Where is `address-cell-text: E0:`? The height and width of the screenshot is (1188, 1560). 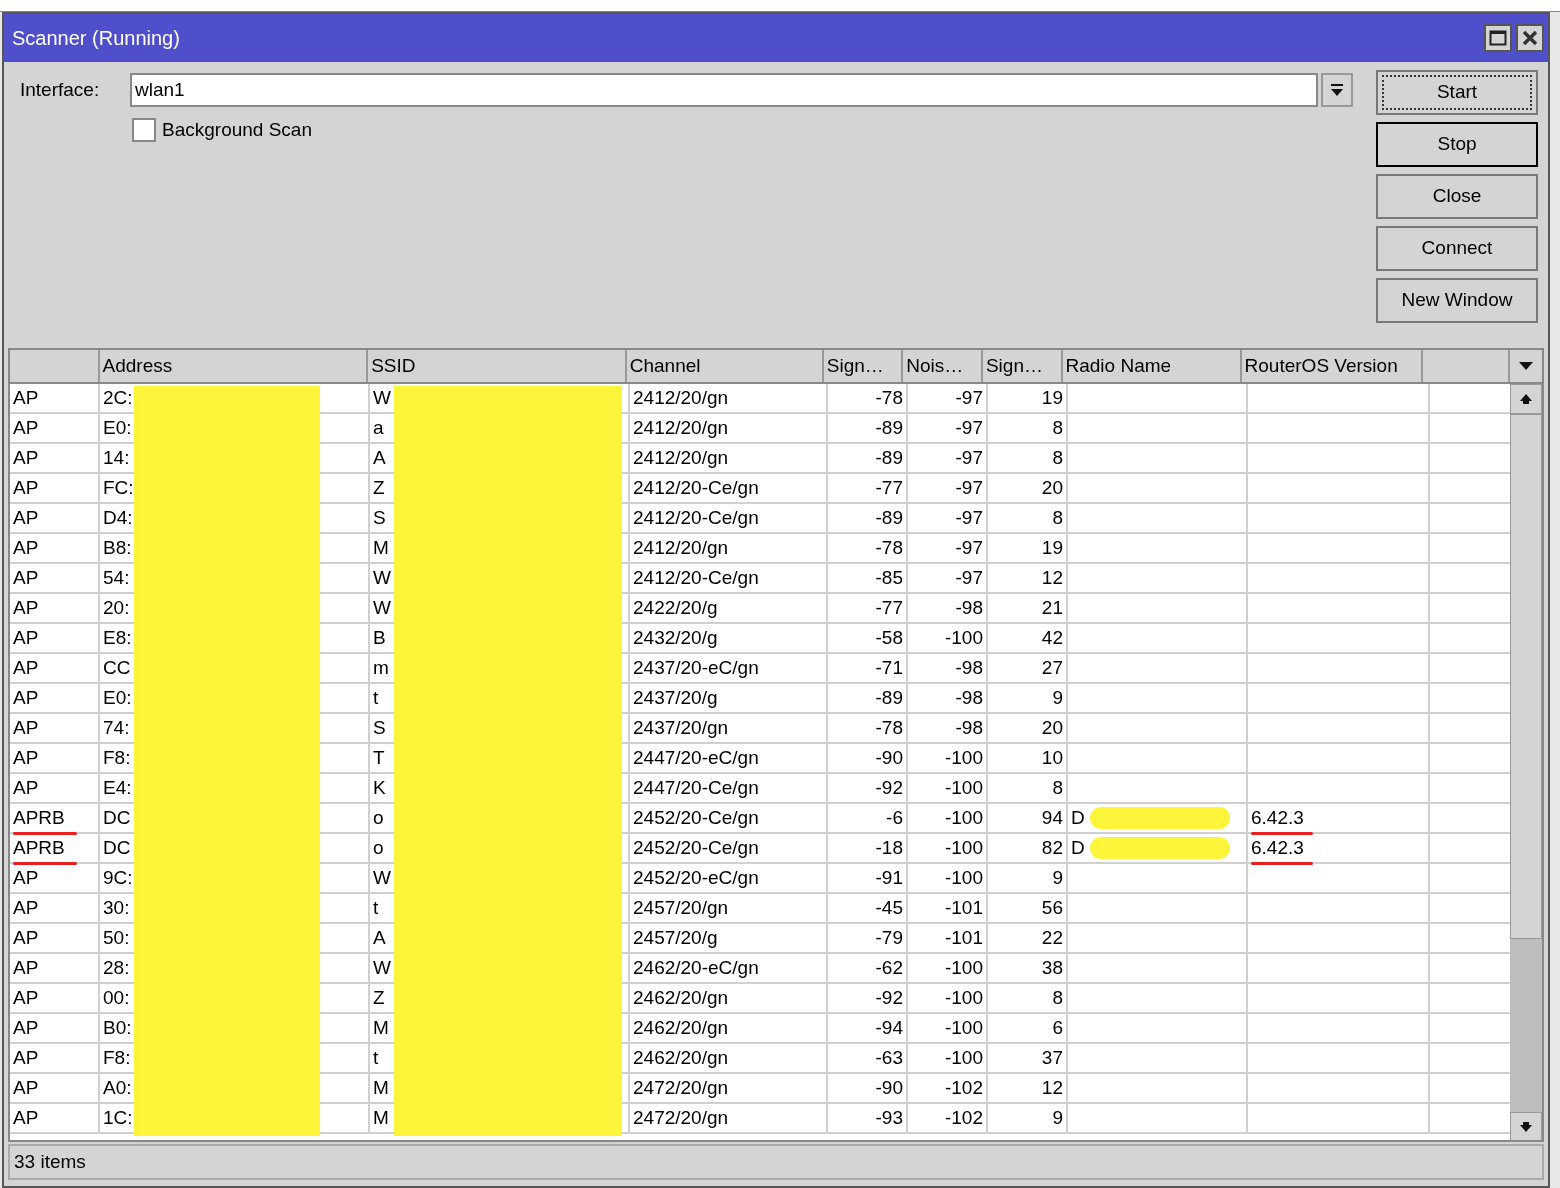
address-cell-text: E0: is located at coordinates (117, 427).